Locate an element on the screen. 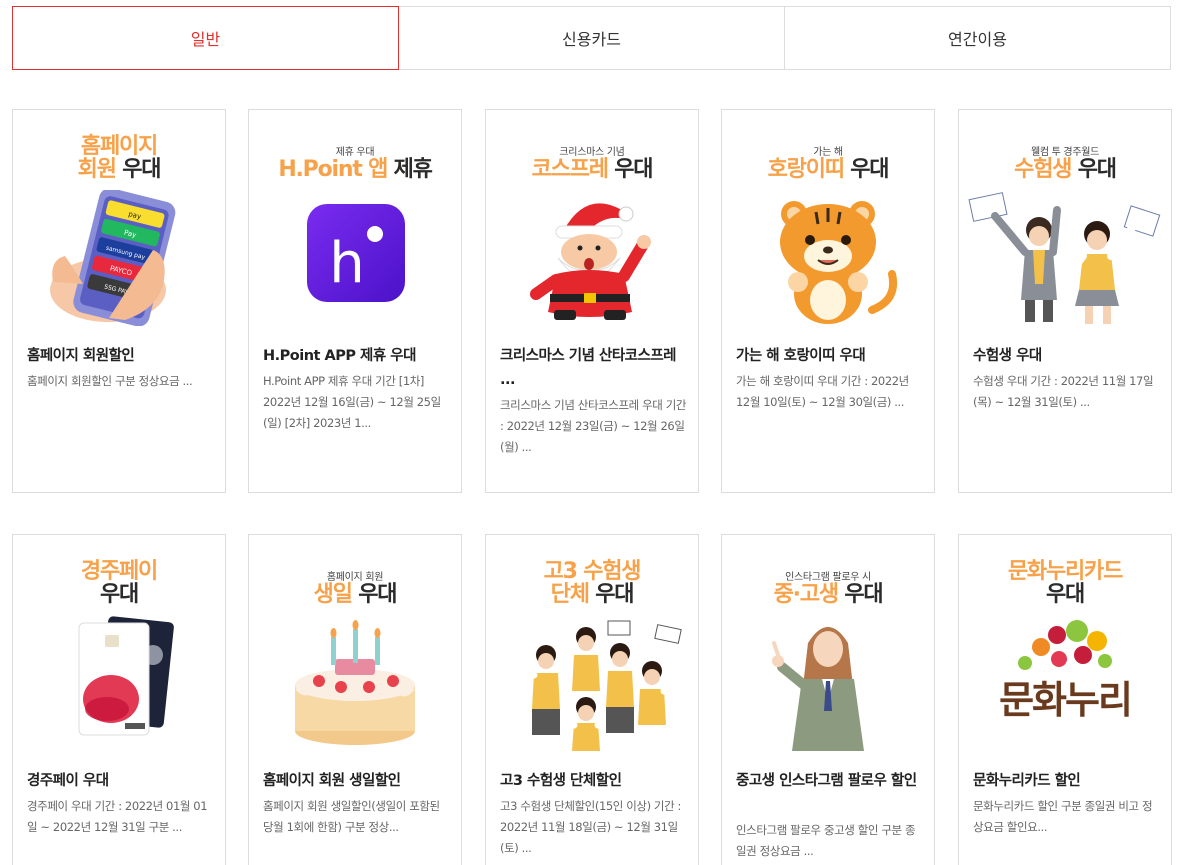 Image resolution: width=1181 pixels, height=865 pixels. card-title: 중고생 인스타그램 팔로우 할인 is located at coordinates (826, 781).